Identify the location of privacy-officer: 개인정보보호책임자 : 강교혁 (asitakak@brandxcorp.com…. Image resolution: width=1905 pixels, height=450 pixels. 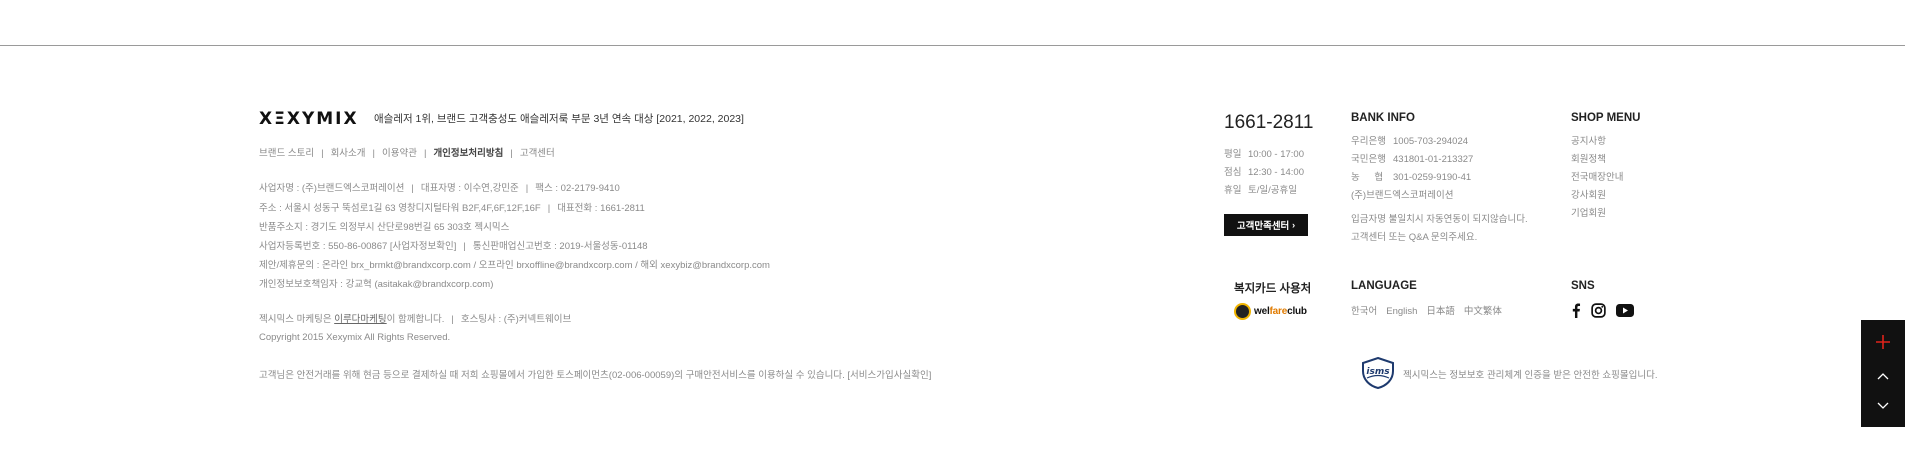
(376, 284).